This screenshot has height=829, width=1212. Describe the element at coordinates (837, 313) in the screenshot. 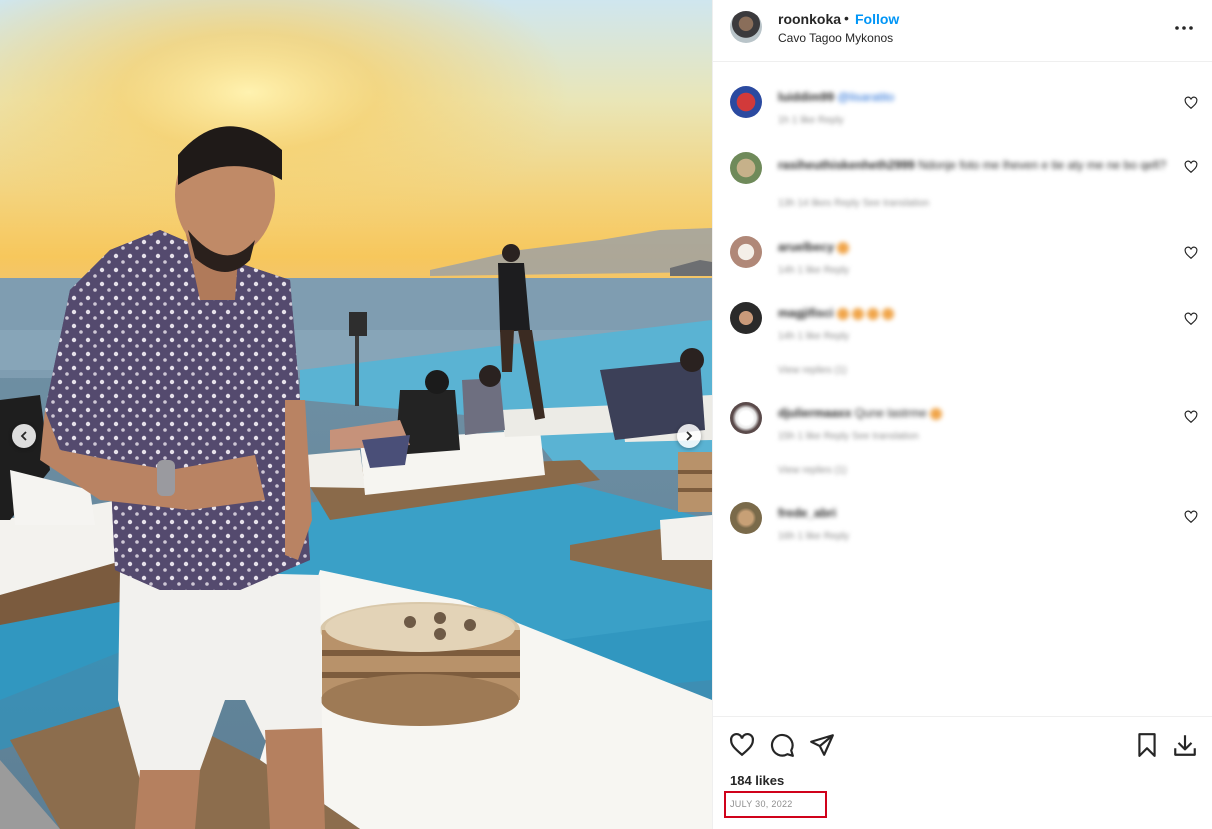

I see `comment-text: magjifisci` at that location.